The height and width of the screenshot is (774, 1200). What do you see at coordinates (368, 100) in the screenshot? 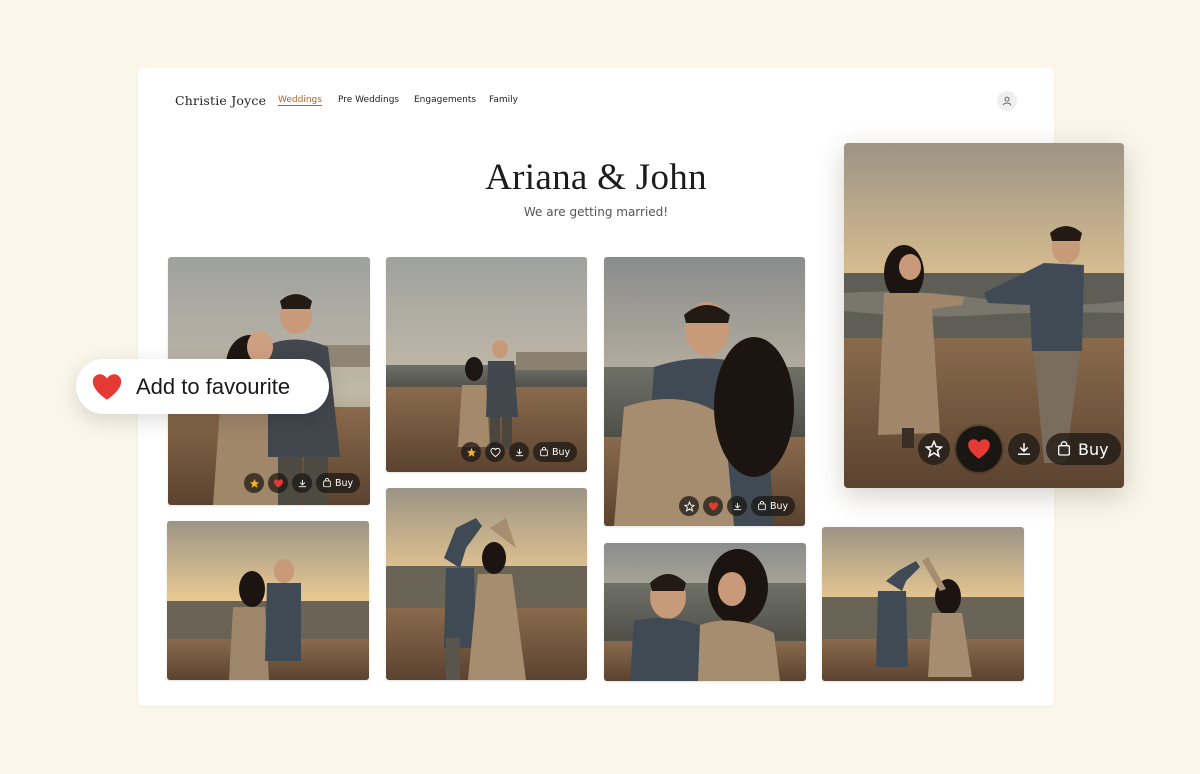
I see `nav-pre-weddings: Pre Weddings` at bounding box center [368, 100].